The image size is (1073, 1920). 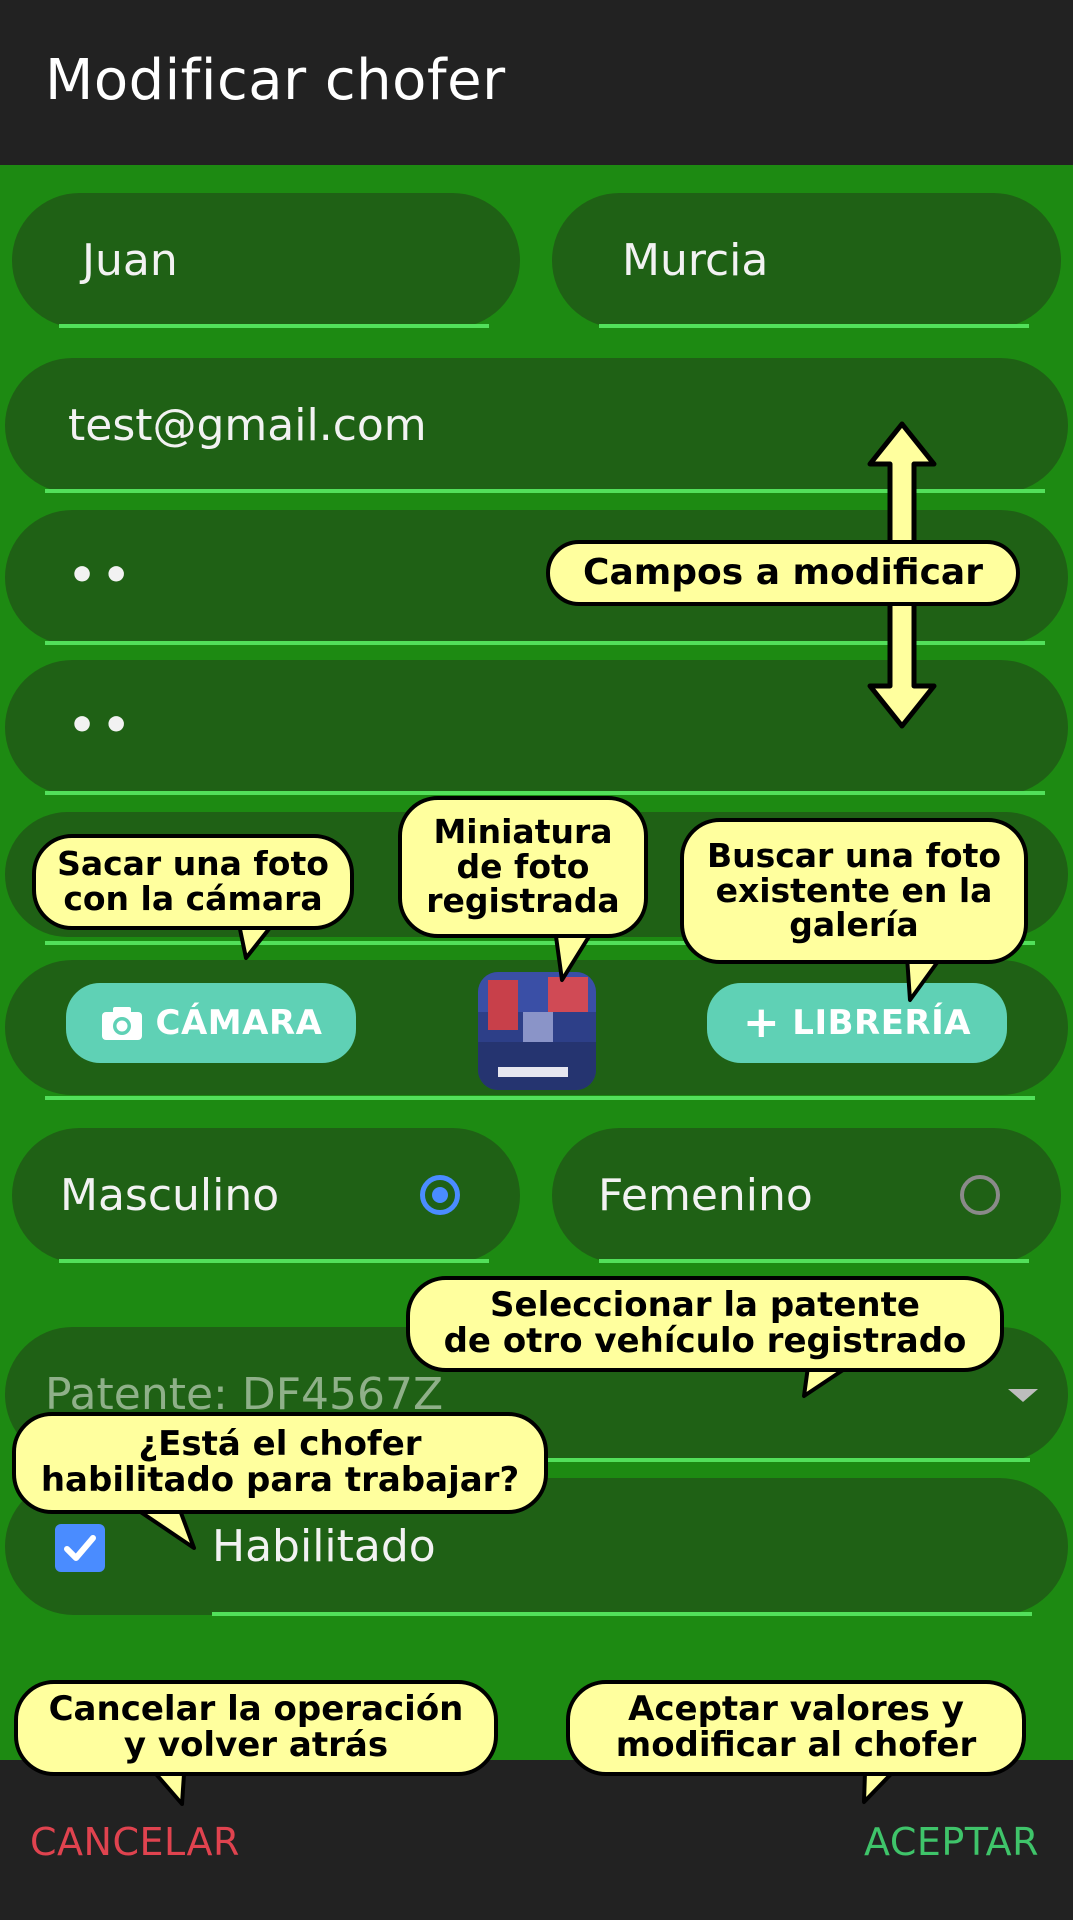 What do you see at coordinates (247, 425) in the screenshot?
I see `email-value: test@gmail.com` at bounding box center [247, 425].